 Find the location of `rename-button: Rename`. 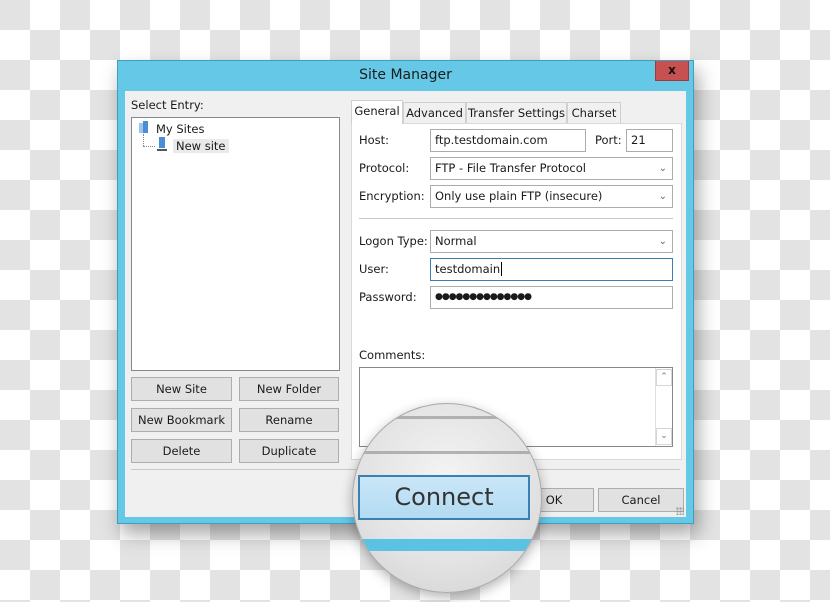

rename-button: Rename is located at coordinates (289, 420).